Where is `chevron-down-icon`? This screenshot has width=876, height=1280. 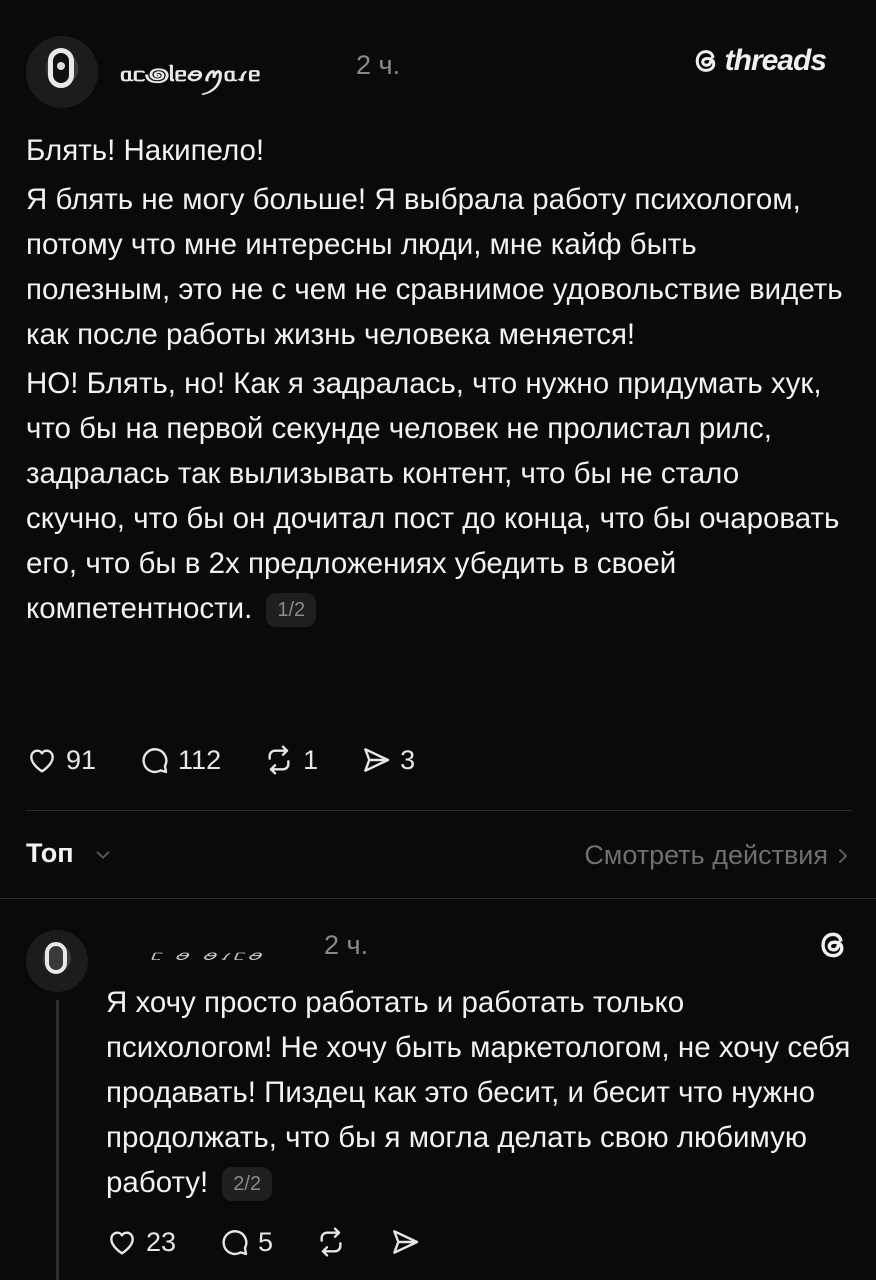
chevron-down-icon is located at coordinates (103, 855).